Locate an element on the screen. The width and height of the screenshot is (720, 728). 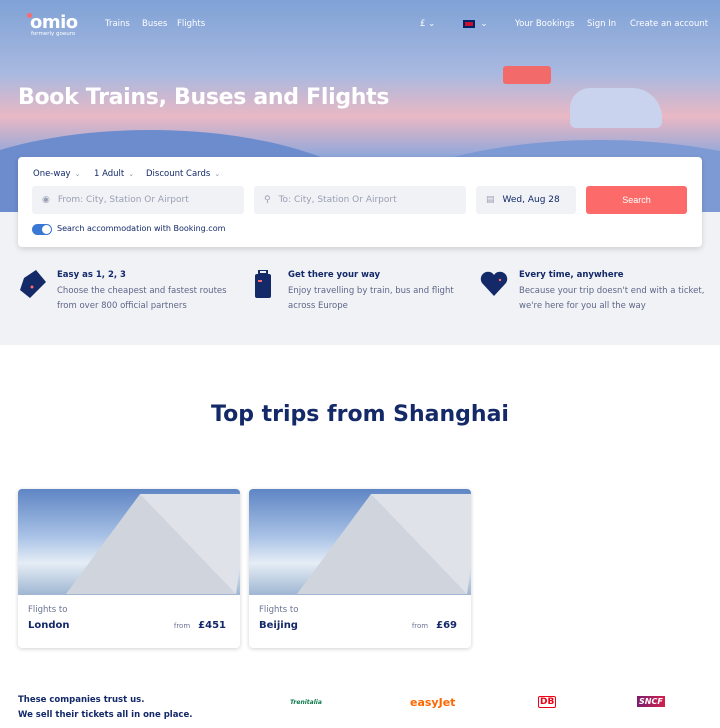
uk-flag-icon is located at coordinates (469, 23).